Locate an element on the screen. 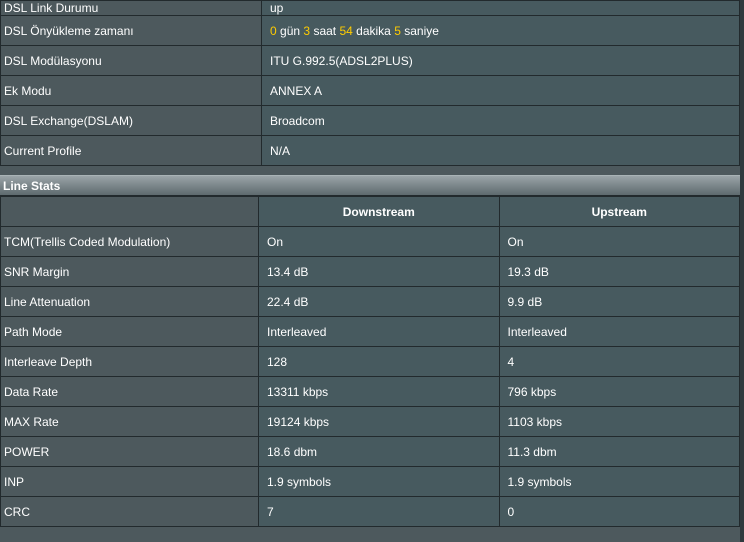 This screenshot has height=542, width=744. upstream-value: On is located at coordinates (619, 241).